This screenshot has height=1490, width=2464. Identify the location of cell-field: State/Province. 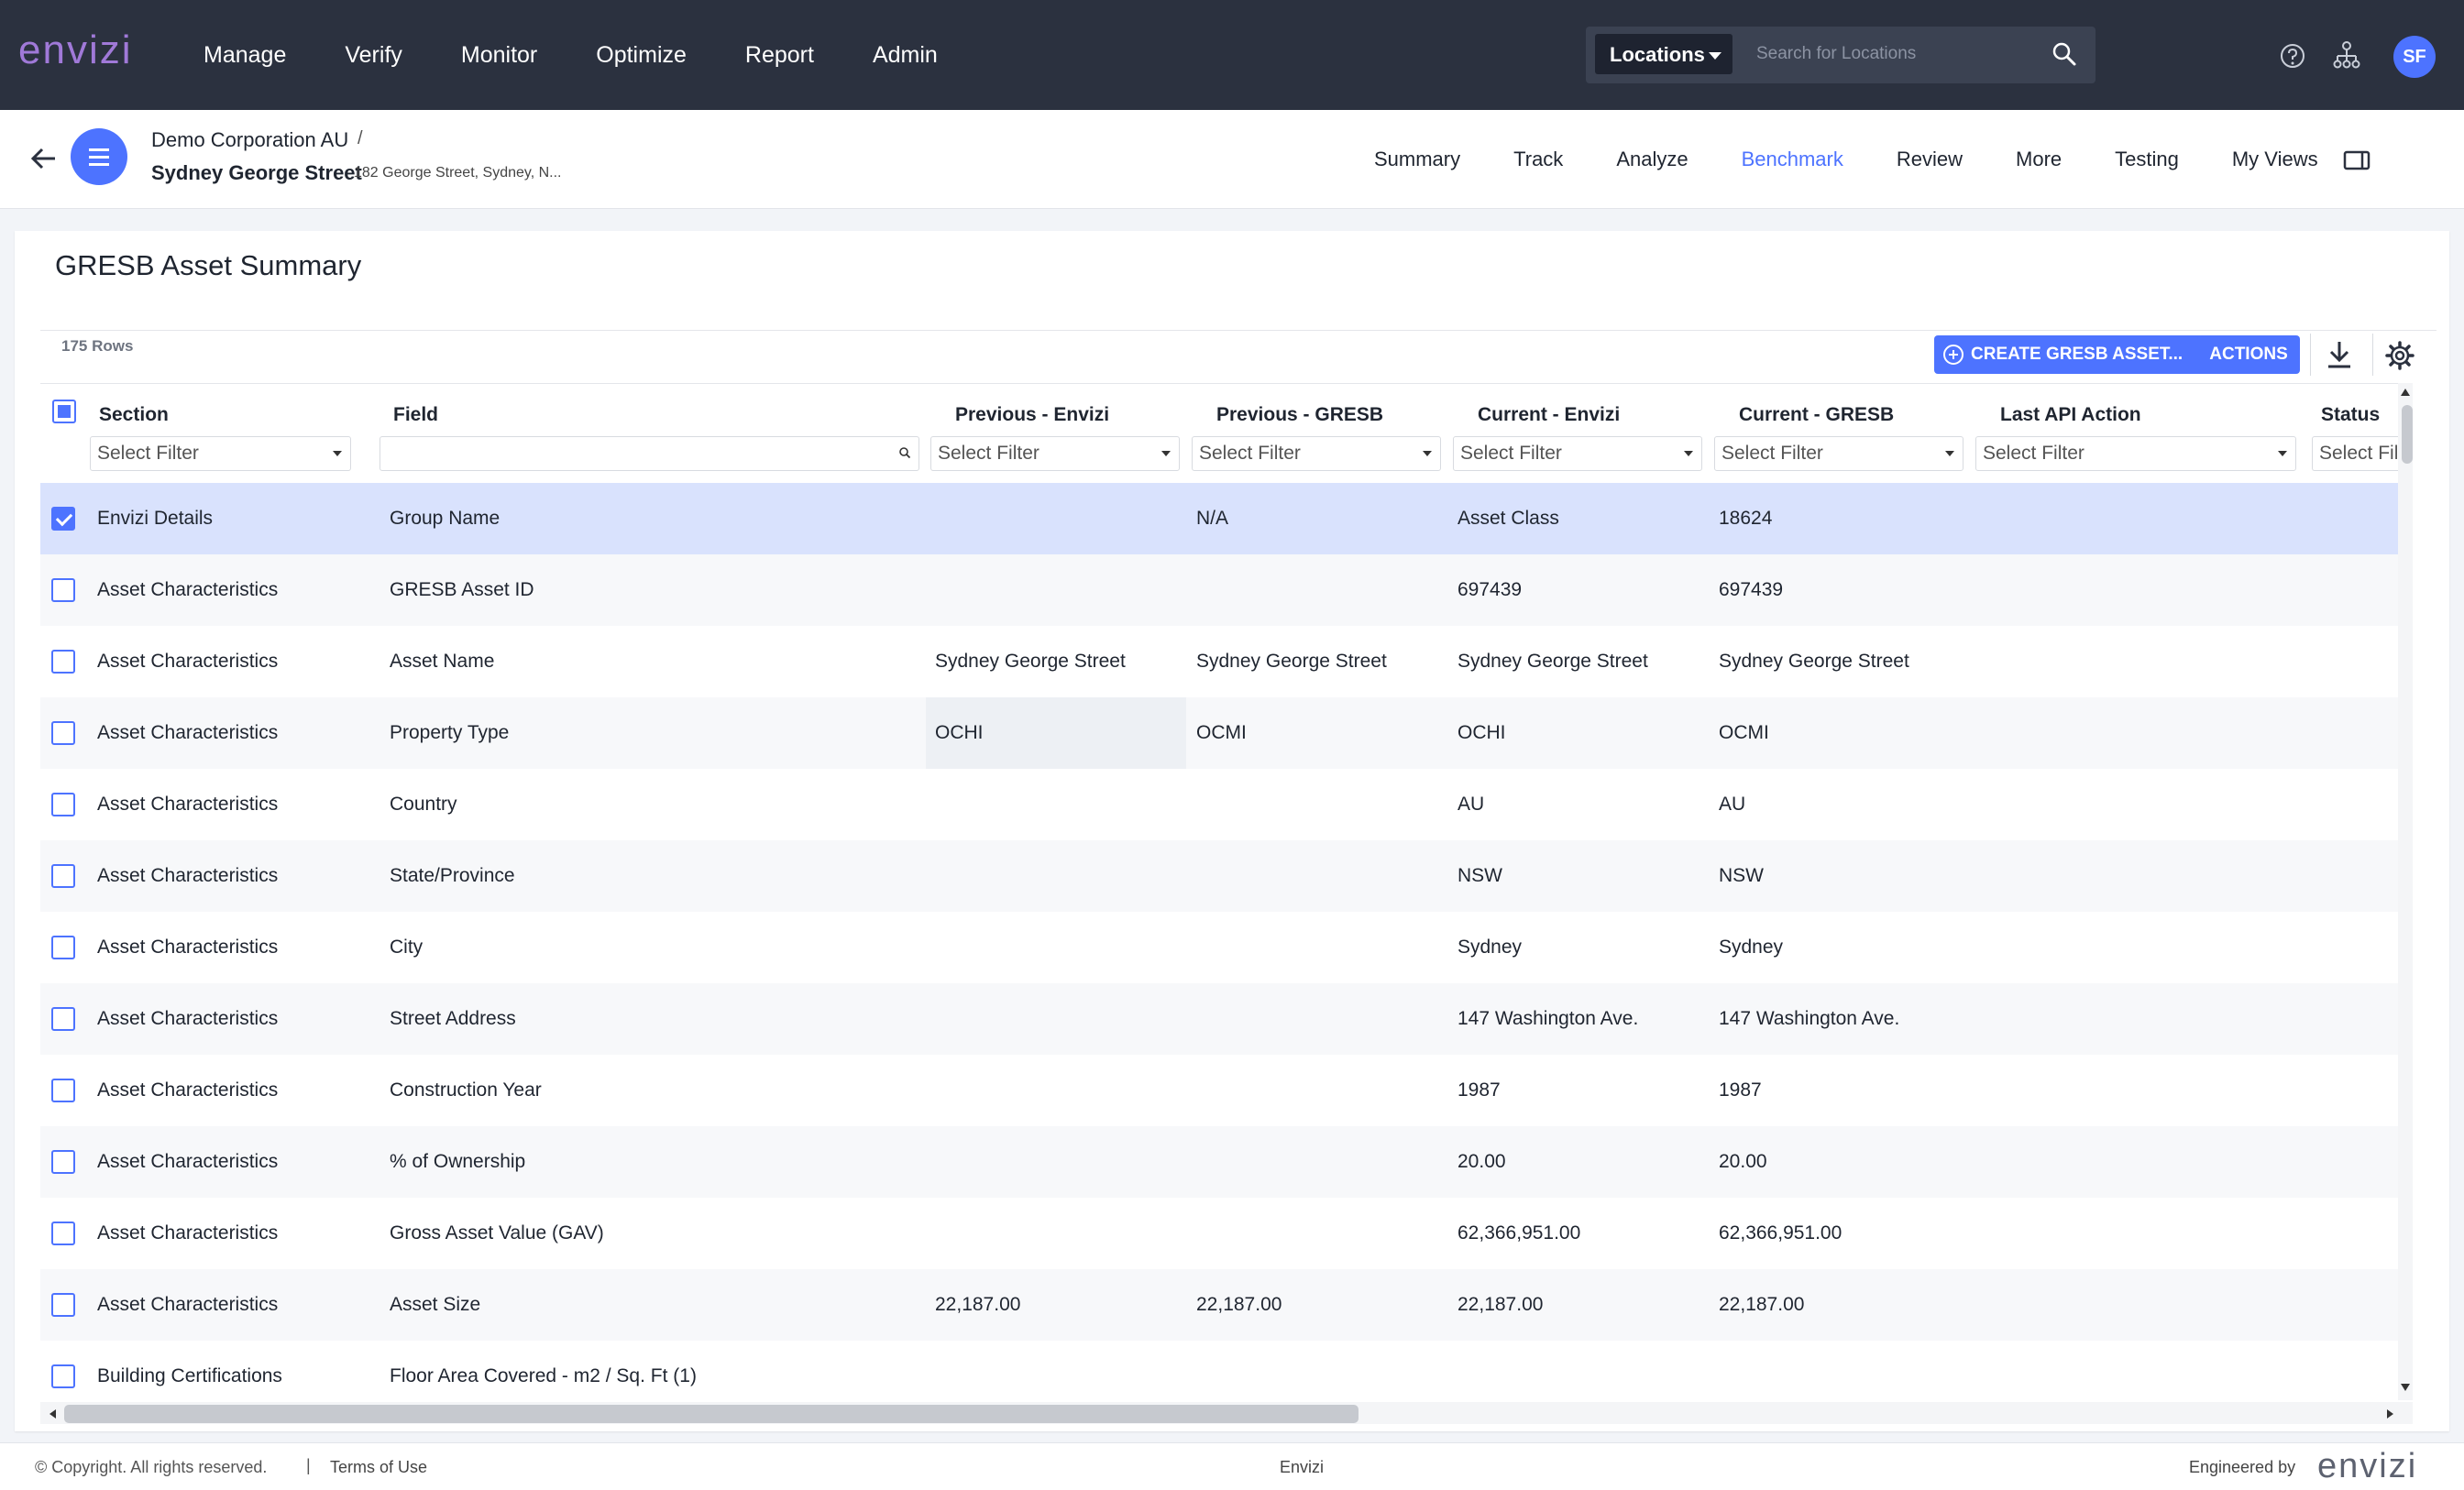
(452, 875).